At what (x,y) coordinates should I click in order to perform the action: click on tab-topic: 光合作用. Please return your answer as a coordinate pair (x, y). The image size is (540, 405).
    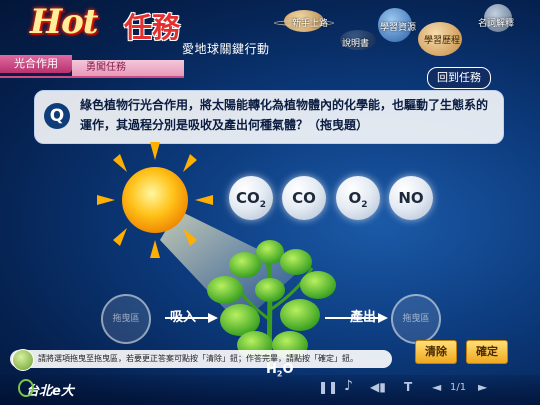
    Looking at the image, I should click on (36, 64).